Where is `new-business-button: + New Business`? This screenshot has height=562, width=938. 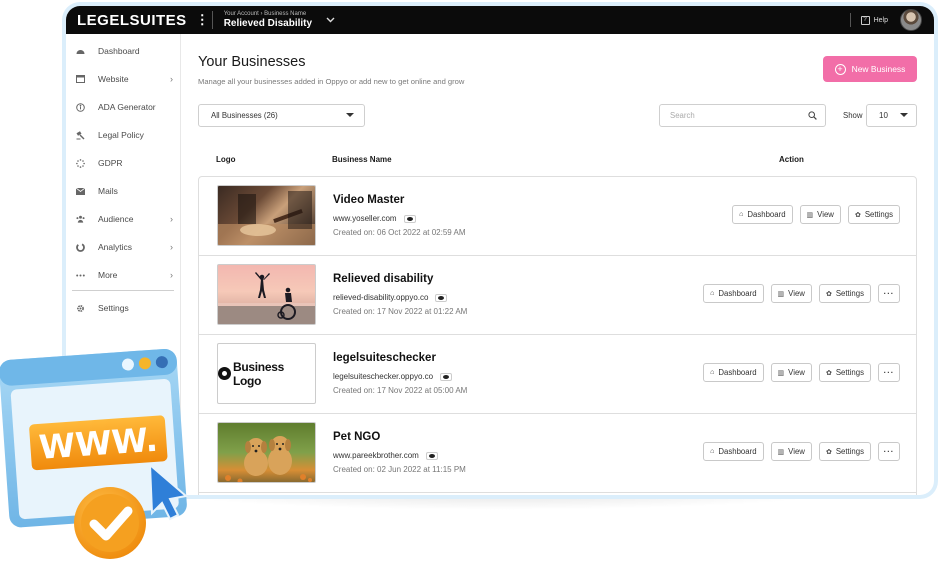 new-business-button: + New Business is located at coordinates (870, 69).